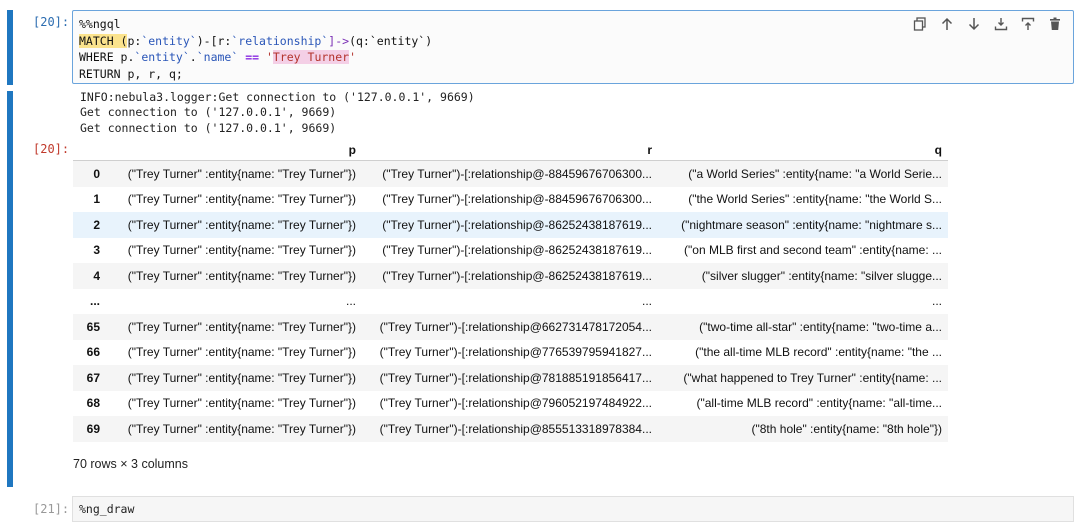 The height and width of the screenshot is (528, 1080). I want to click on active-output-indicator, so click(10, 289).